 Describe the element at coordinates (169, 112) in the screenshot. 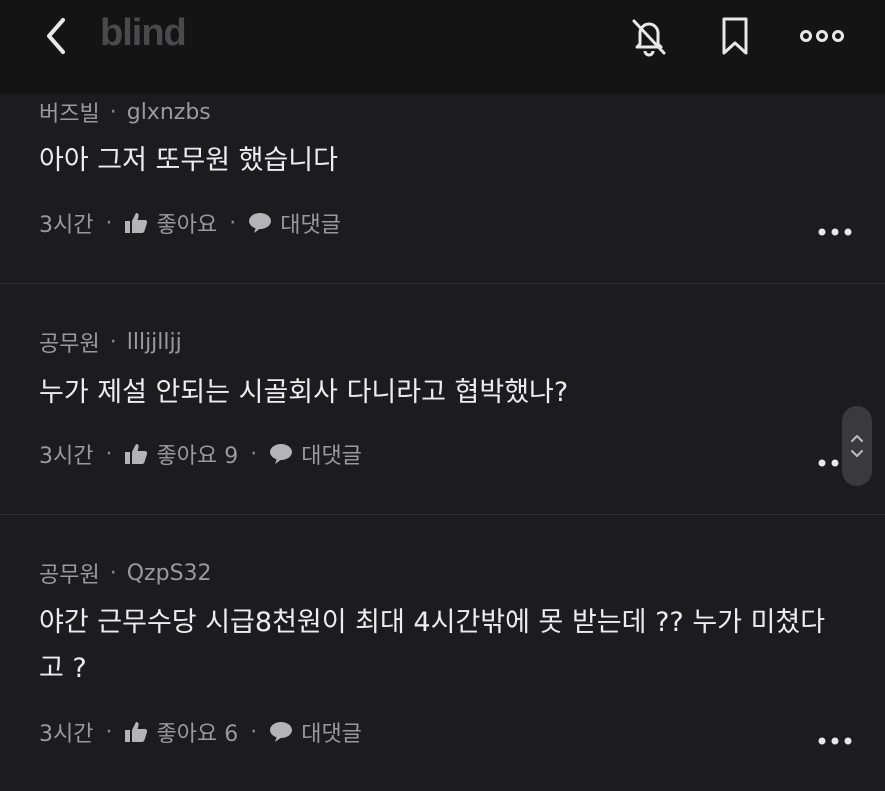

I see `author-nickname: glxnzbs` at that location.